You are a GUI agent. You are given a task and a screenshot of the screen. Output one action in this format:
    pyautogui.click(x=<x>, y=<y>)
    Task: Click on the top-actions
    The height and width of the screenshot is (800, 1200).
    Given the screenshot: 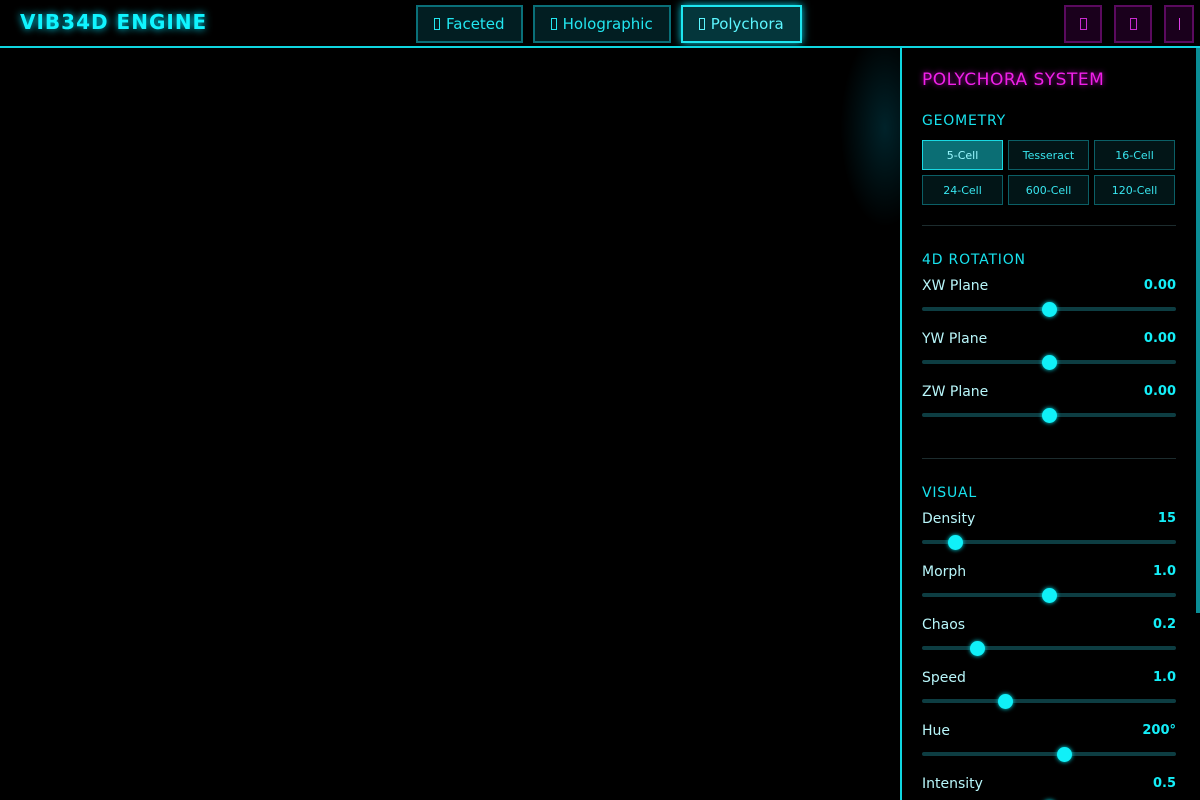 What is the action you would take?
    pyautogui.click(x=1129, y=24)
    